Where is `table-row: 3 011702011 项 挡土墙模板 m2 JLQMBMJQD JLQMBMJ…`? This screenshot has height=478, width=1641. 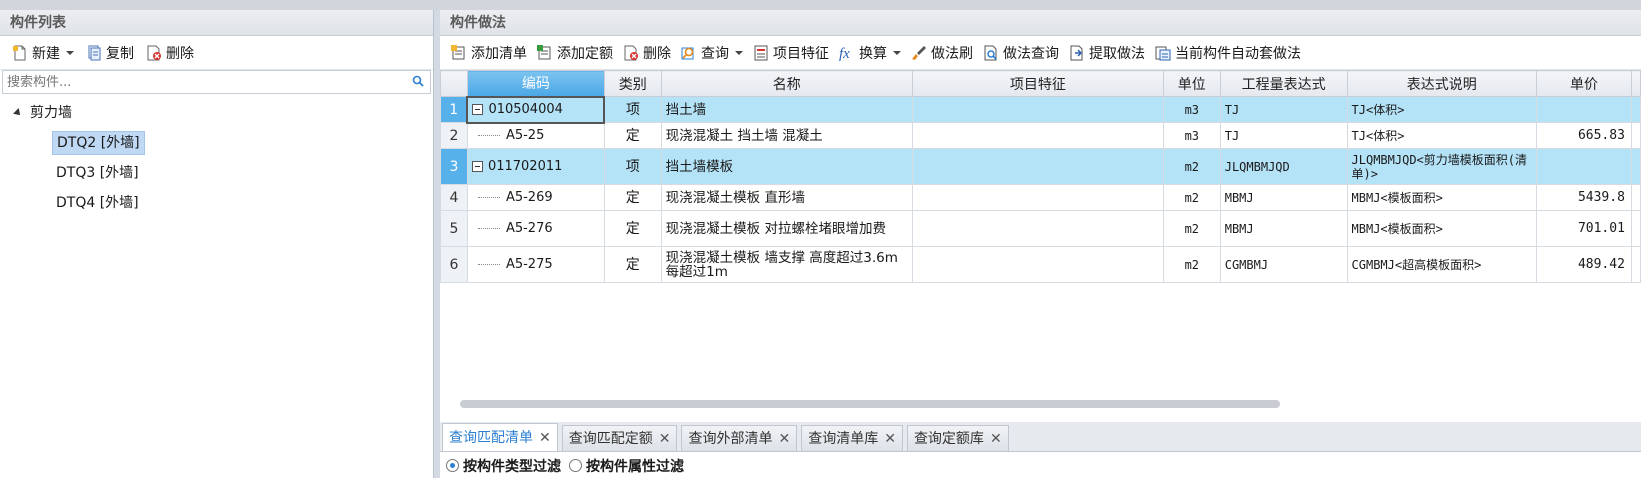 table-row: 3 011702011 项 挡土墙模板 m2 JLQMBMJQD JLQMBMJ… is located at coordinates (1040, 166).